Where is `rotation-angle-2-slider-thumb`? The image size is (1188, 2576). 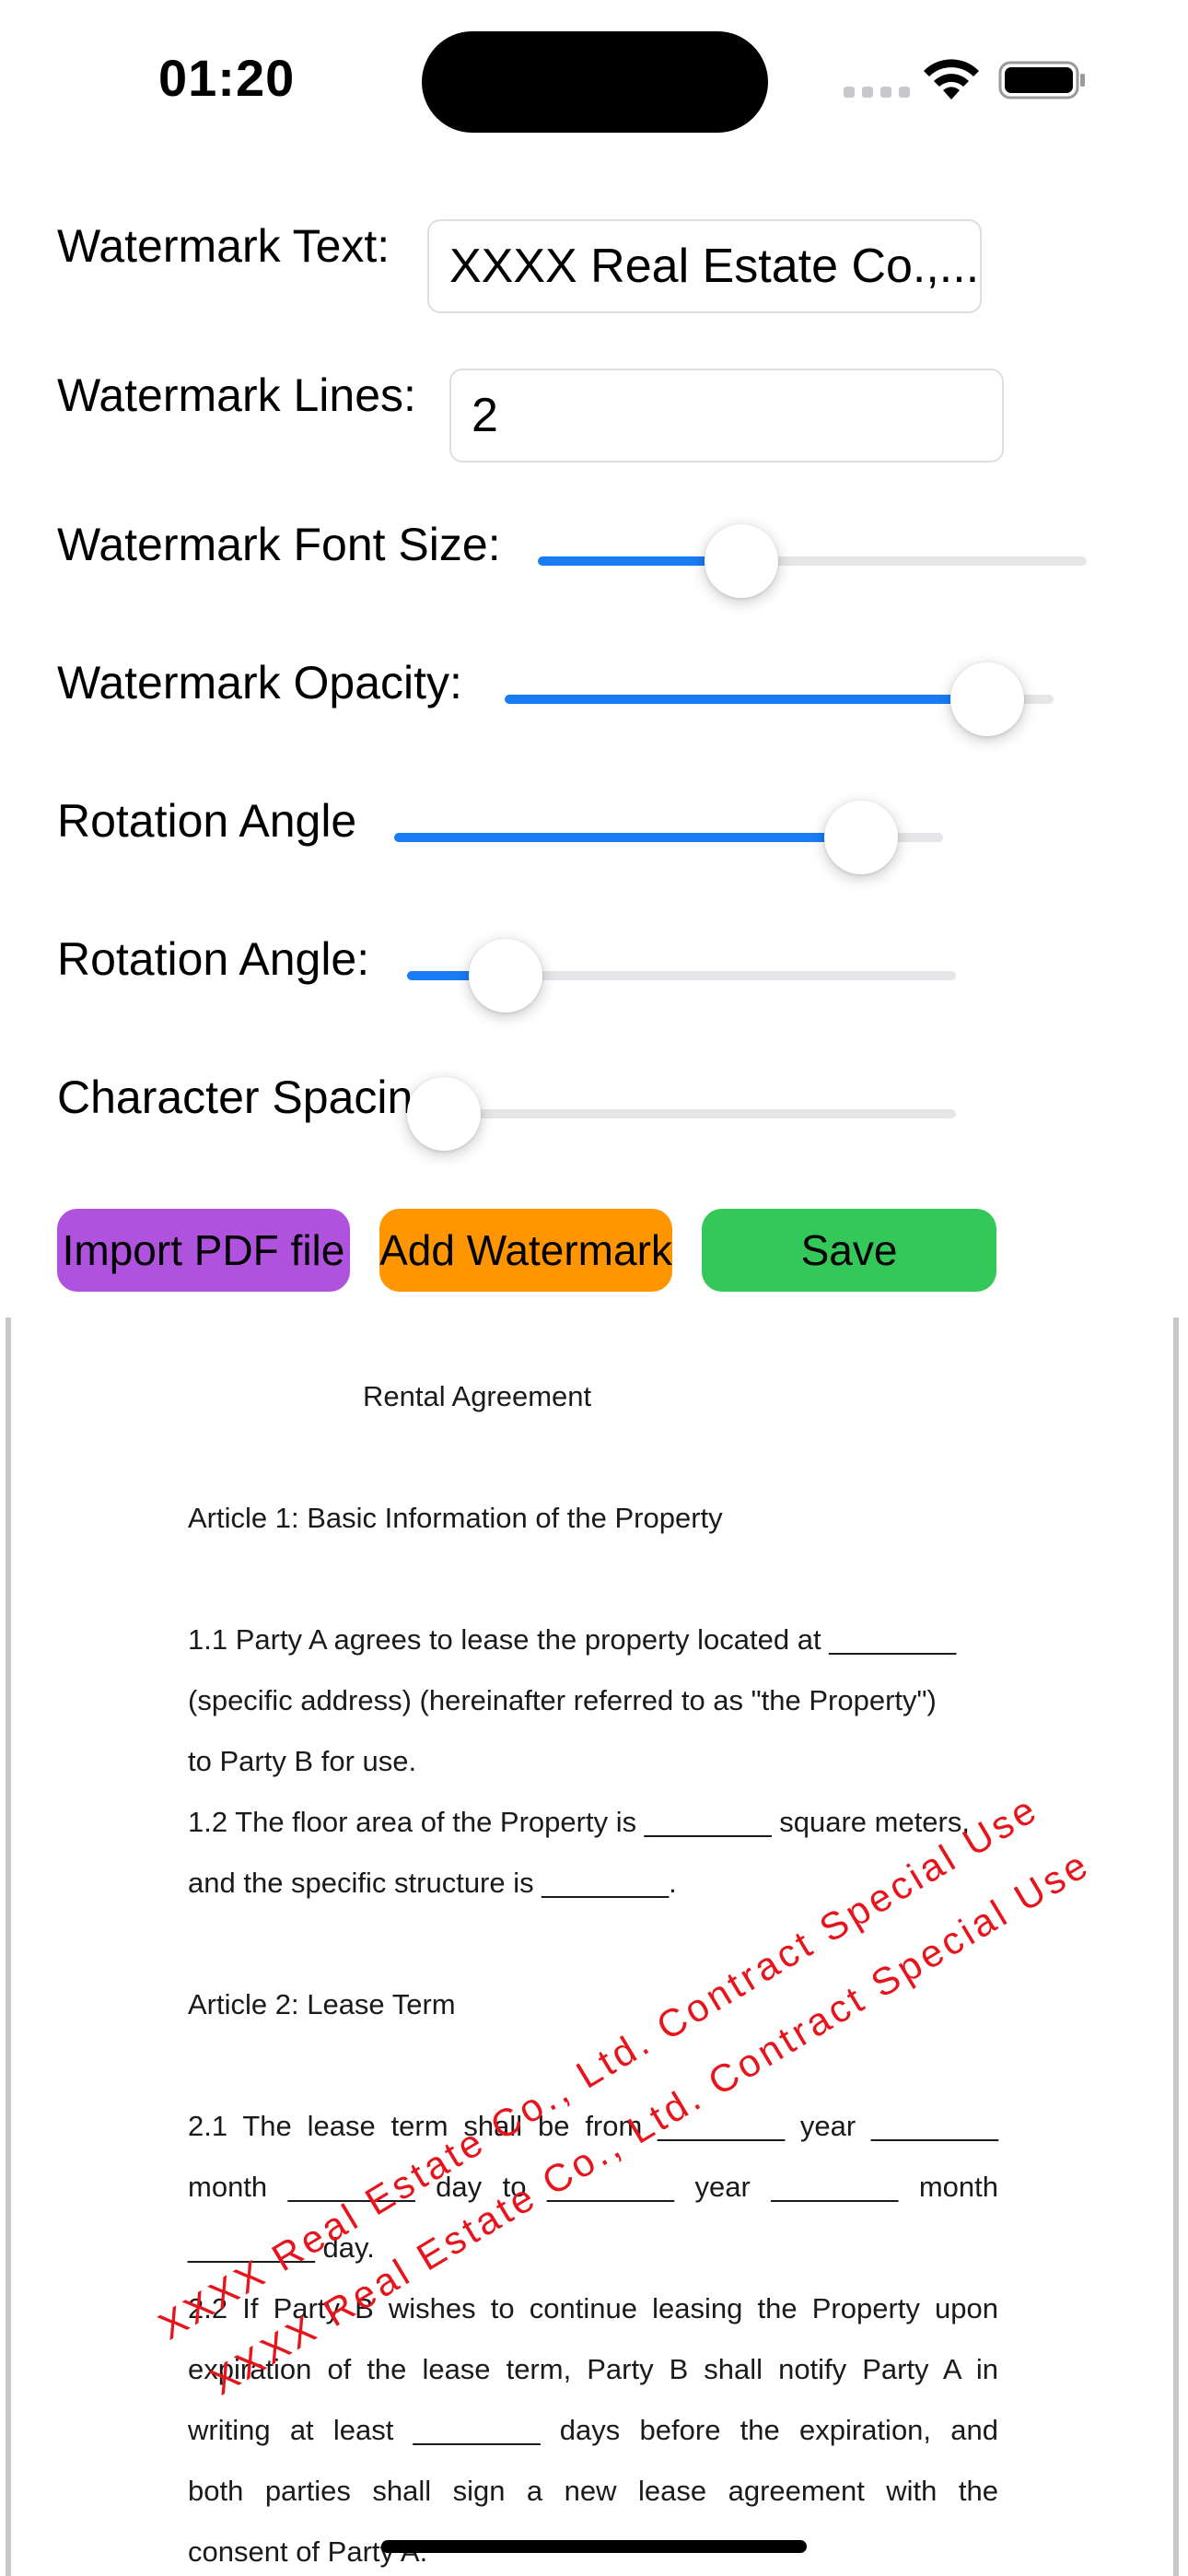
rotation-angle-2-slider-thumb is located at coordinates (506, 976).